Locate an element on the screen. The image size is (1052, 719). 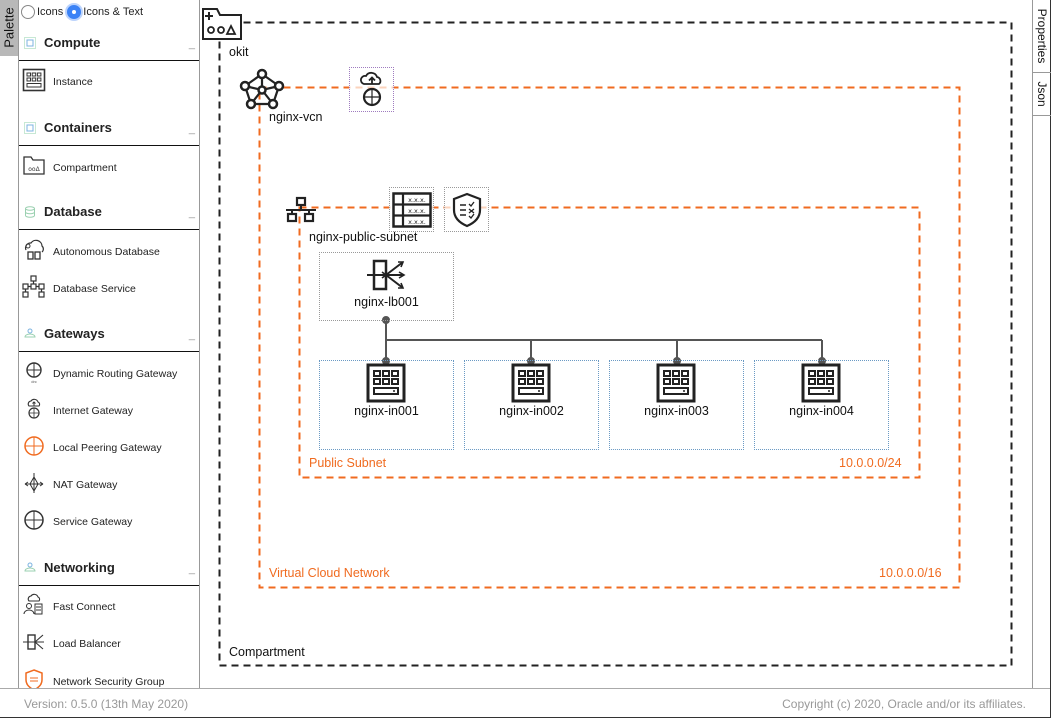
vcn-cidr: 10.0.0.0/16 is located at coordinates (910, 573).